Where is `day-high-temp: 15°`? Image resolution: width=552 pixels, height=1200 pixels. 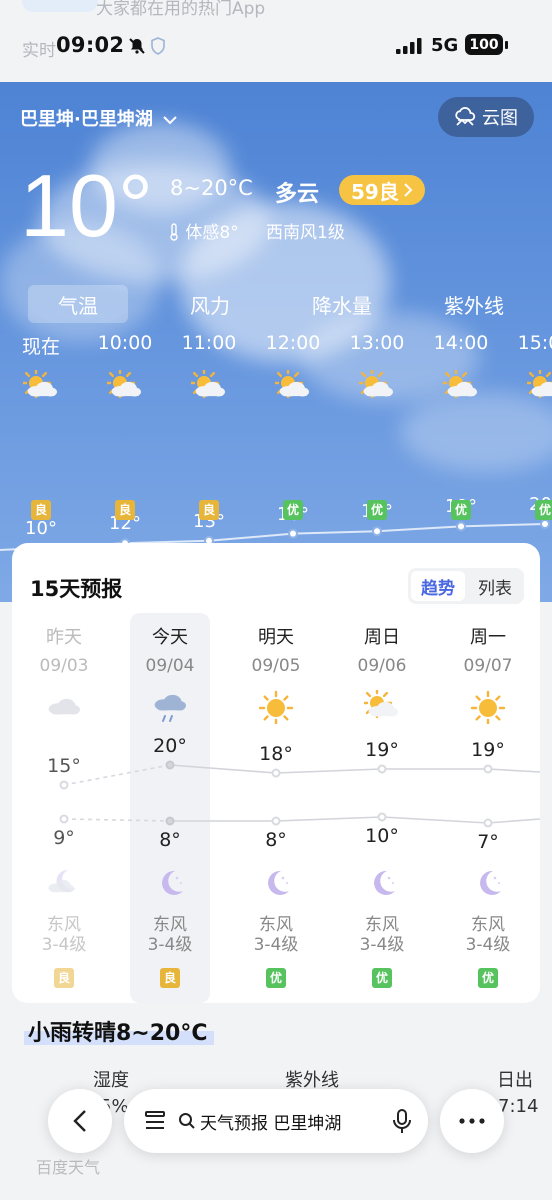
day-high-temp: 15° is located at coordinates (64, 766).